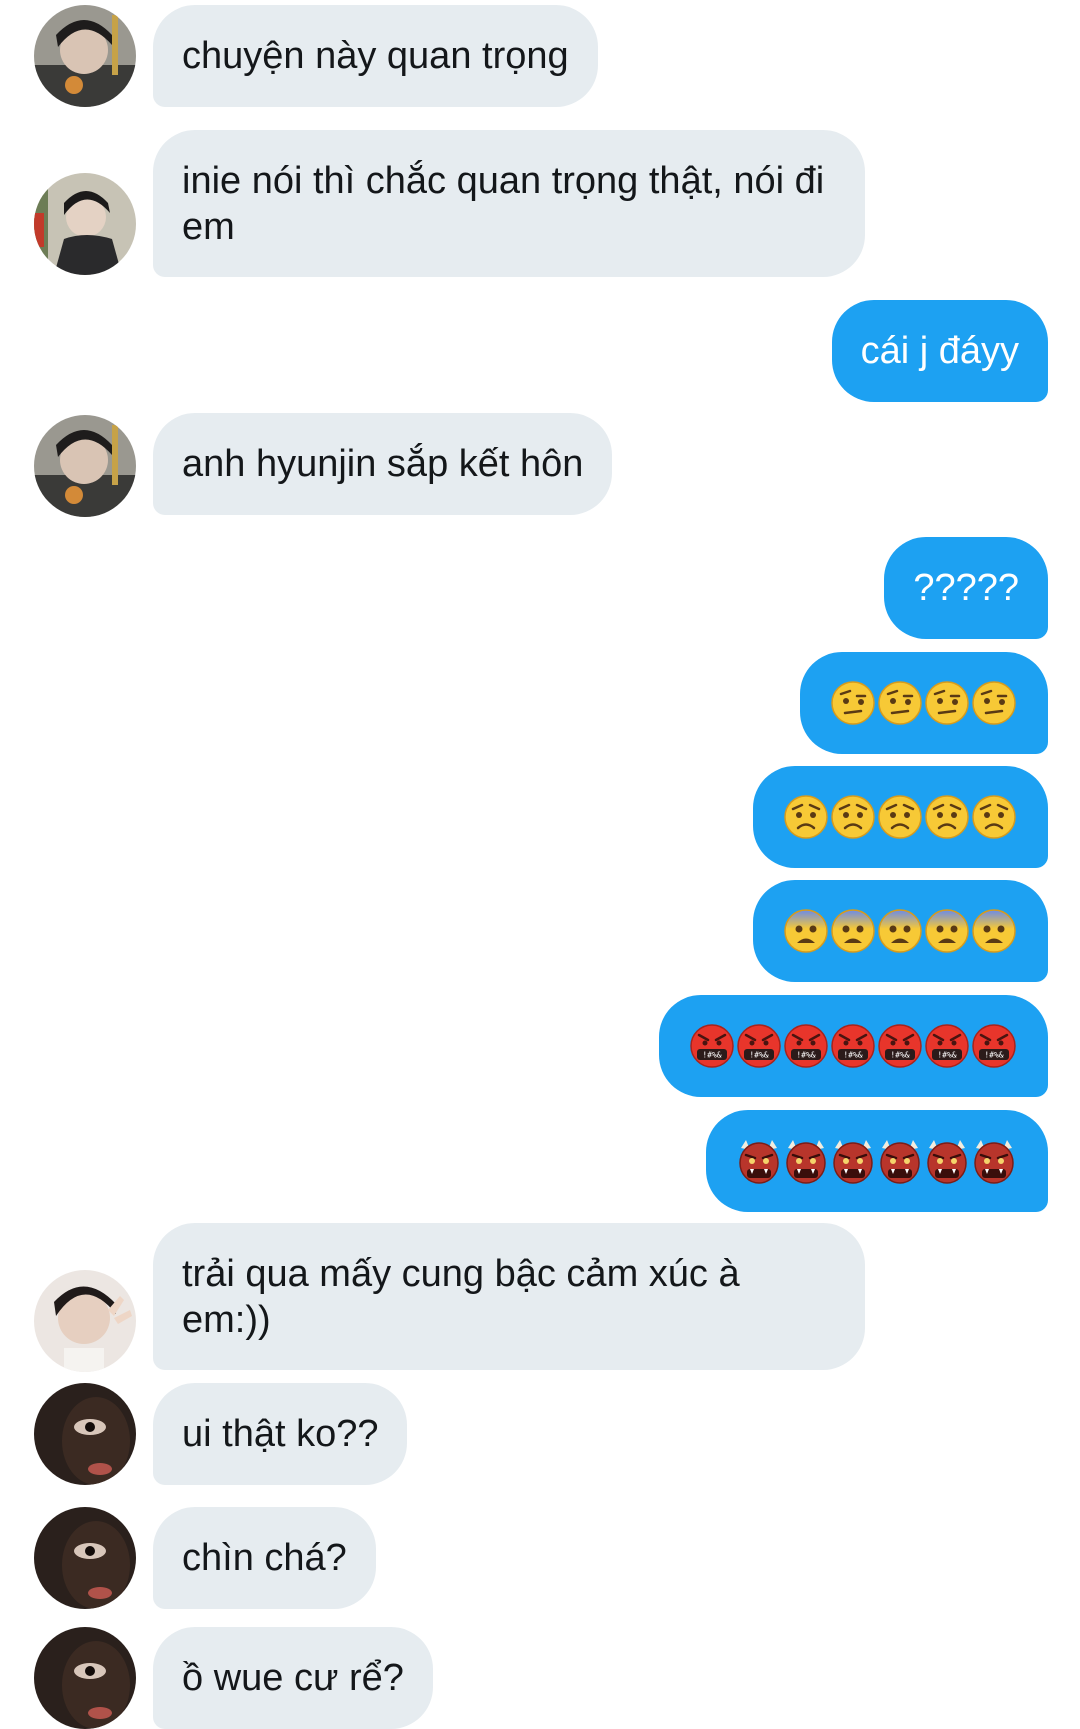  Describe the element at coordinates (280, 1434) in the screenshot. I see `message-bubble-incoming: ui thật ko??` at that location.